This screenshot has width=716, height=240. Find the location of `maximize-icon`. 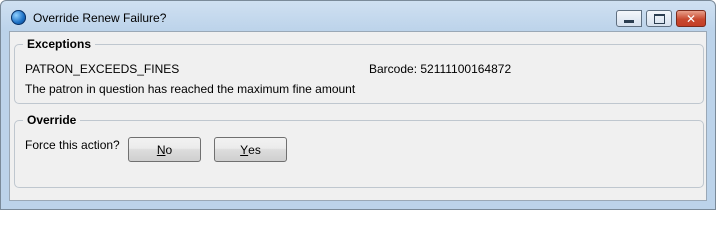

maximize-icon is located at coordinates (659, 18).